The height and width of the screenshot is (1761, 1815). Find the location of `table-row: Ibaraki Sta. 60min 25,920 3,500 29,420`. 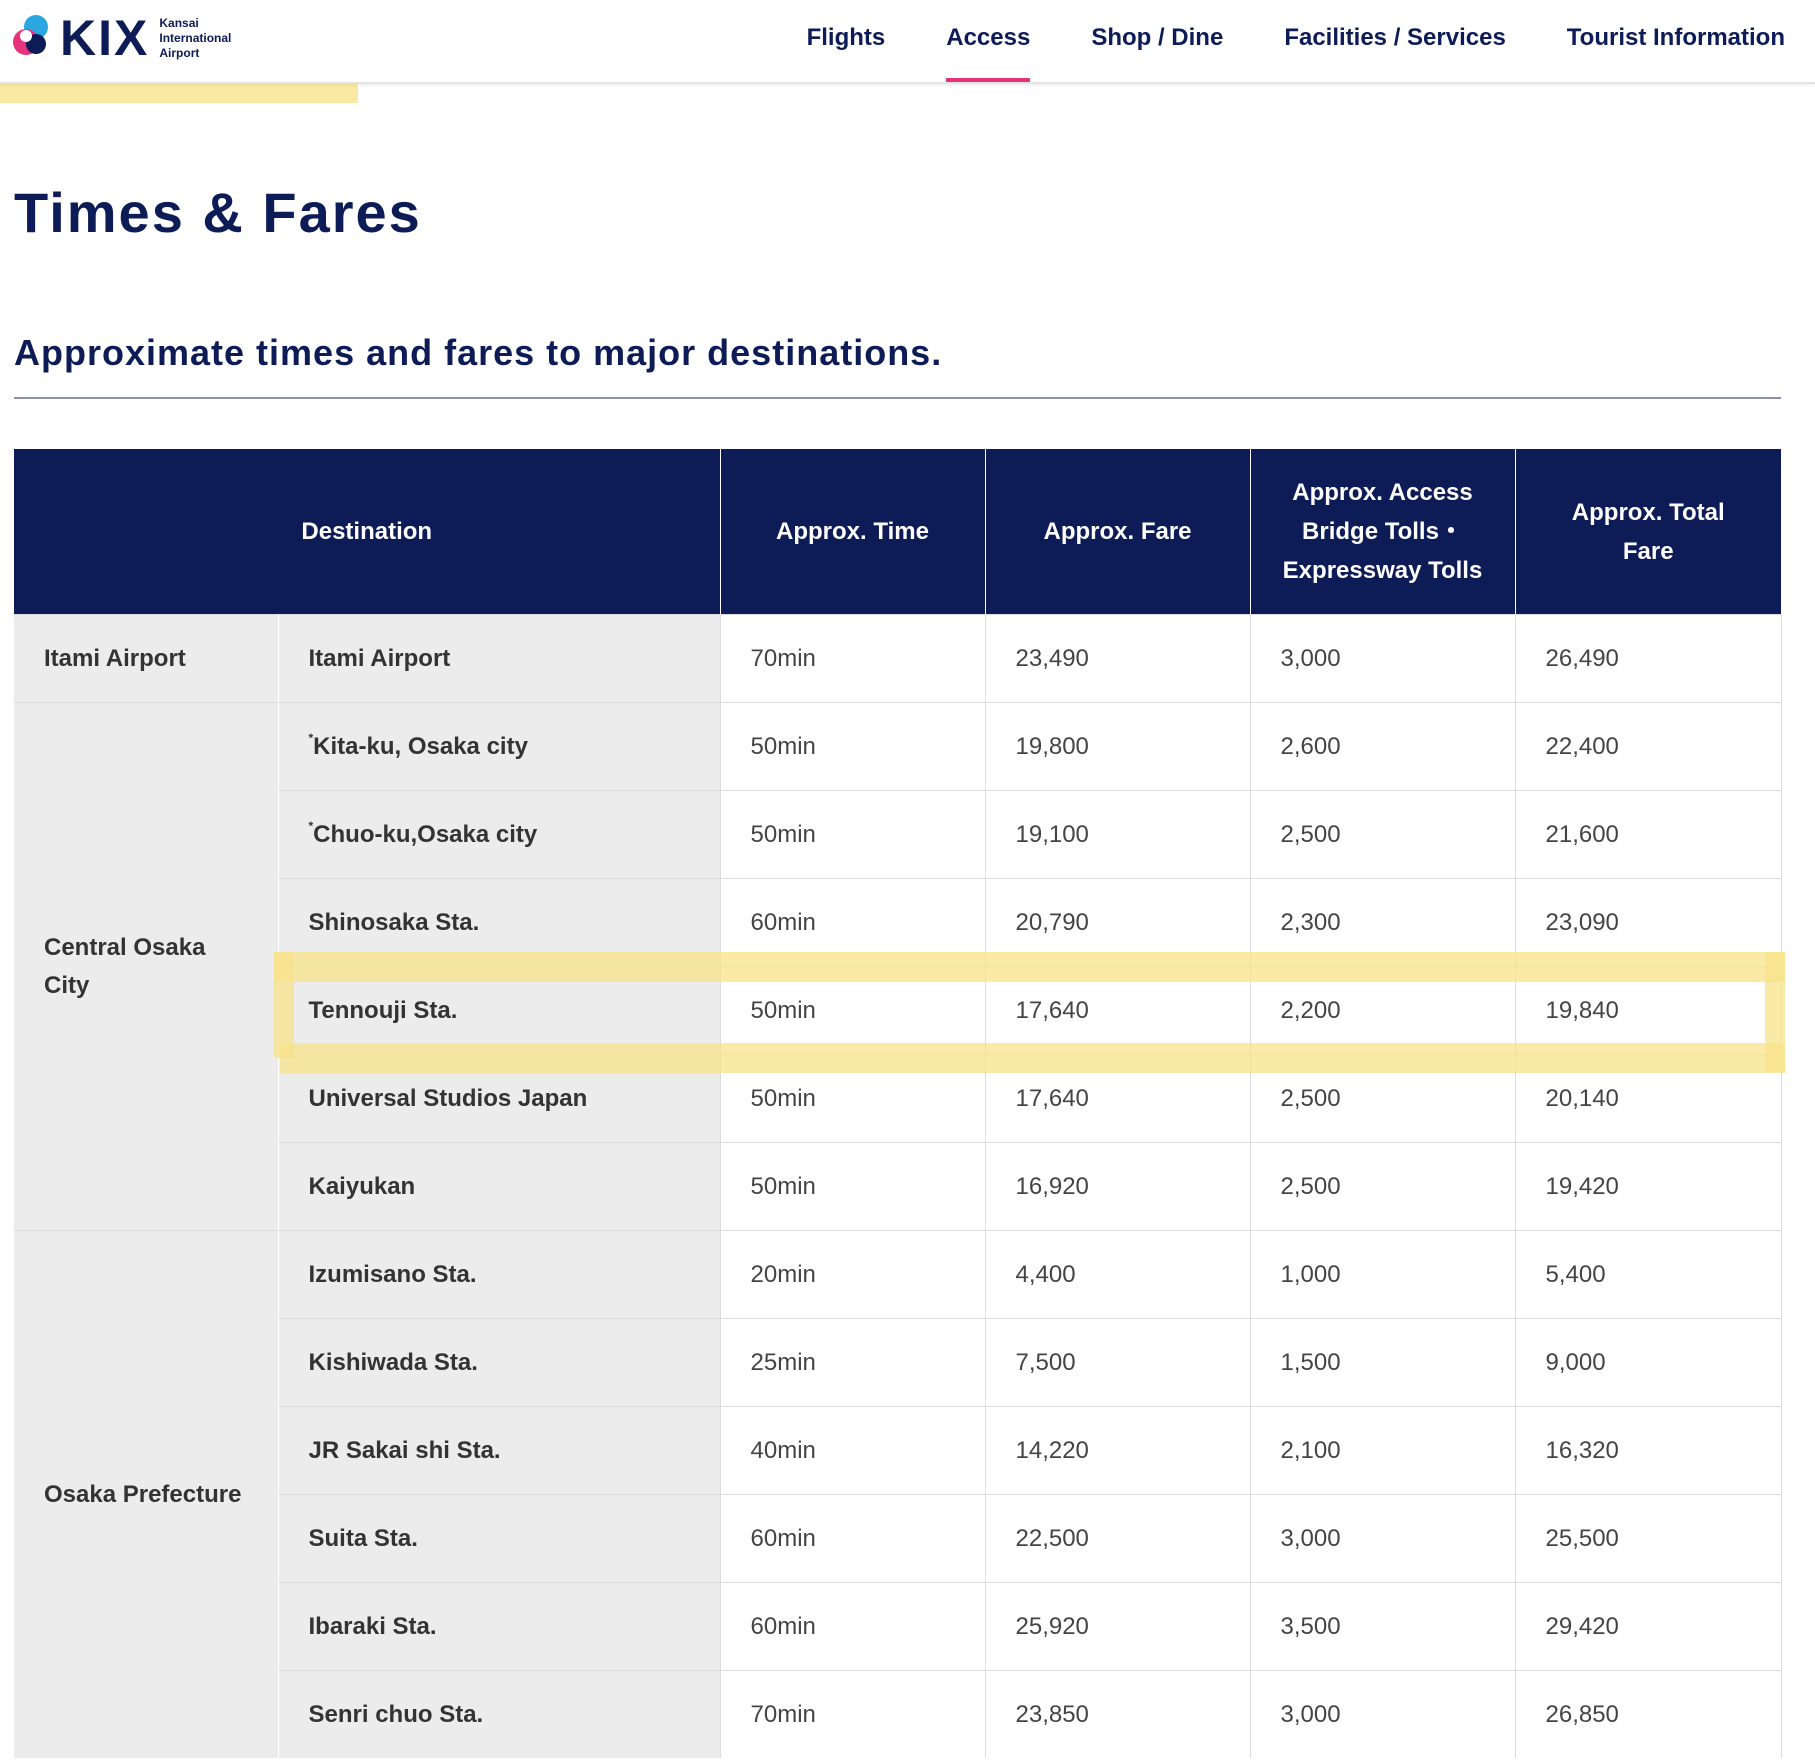

table-row: Ibaraki Sta. 60min 25,920 3,500 29,420 is located at coordinates (898, 1626).